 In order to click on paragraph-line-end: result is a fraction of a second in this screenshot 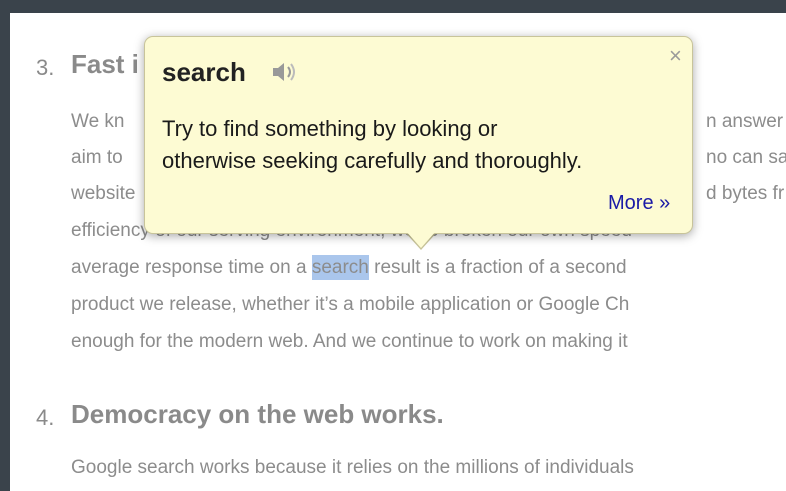, I will do `click(497, 267)`.